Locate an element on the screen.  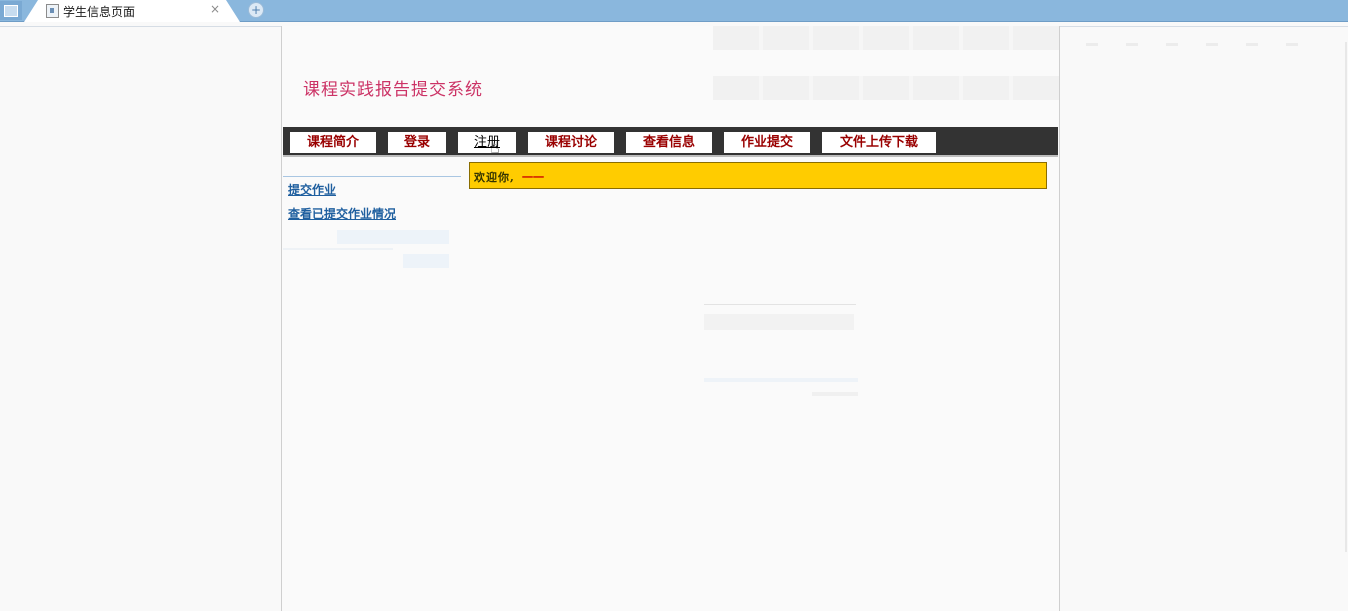
nav-item-course-intro: 课程简介 is located at coordinates (333, 142).